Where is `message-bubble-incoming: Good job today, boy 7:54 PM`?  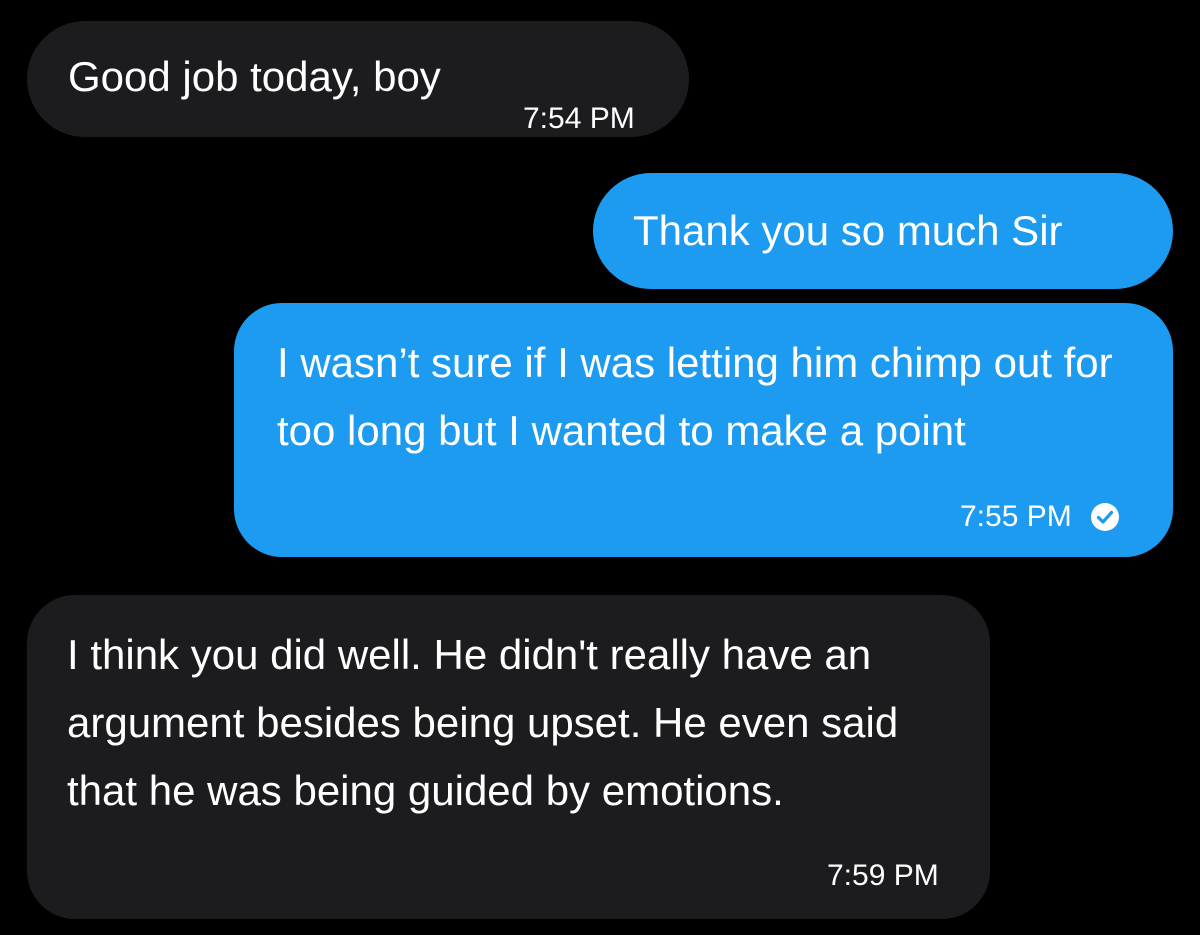 message-bubble-incoming: Good job today, boy 7:54 PM is located at coordinates (358, 79).